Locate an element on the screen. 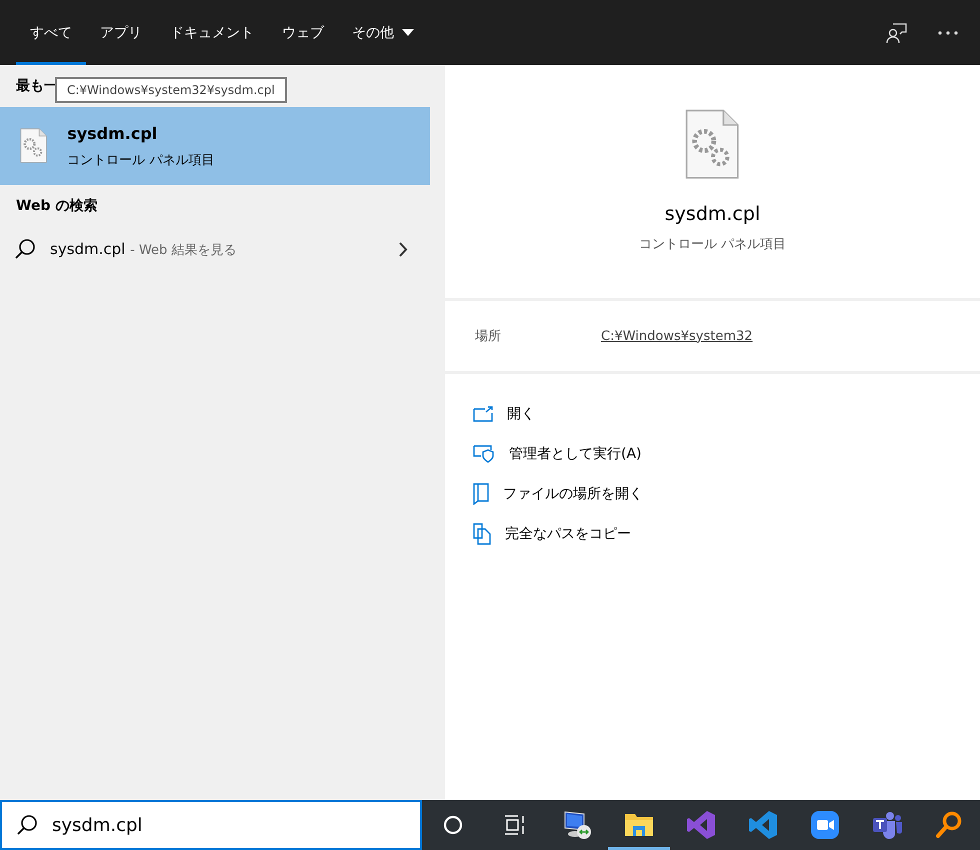  location-link: C:¥Windows¥system32 is located at coordinates (677, 336).